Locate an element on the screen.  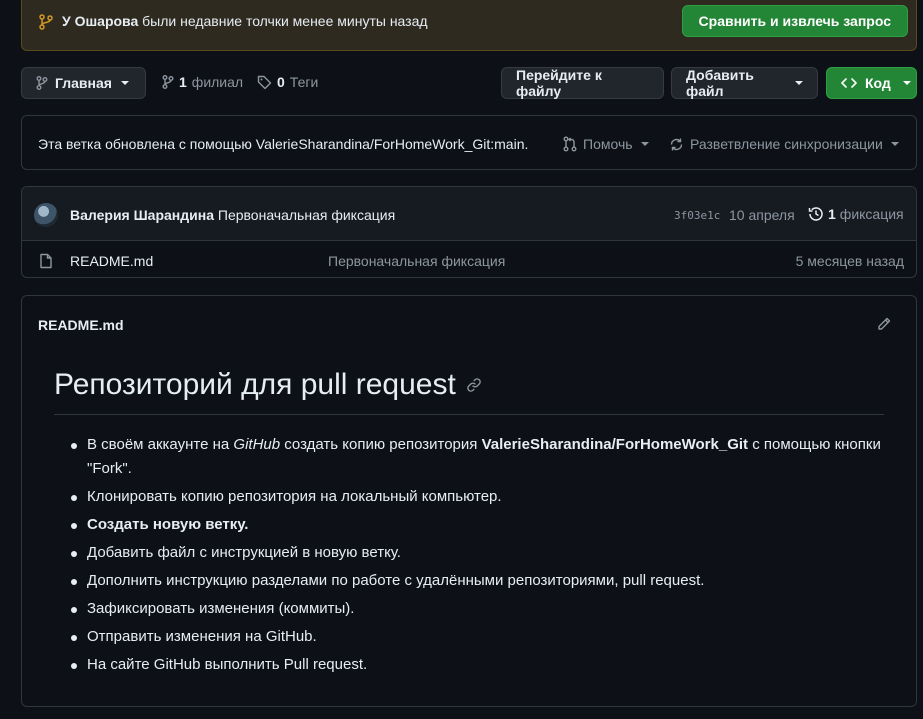
branches-link: 1 филиал is located at coordinates (202, 82).